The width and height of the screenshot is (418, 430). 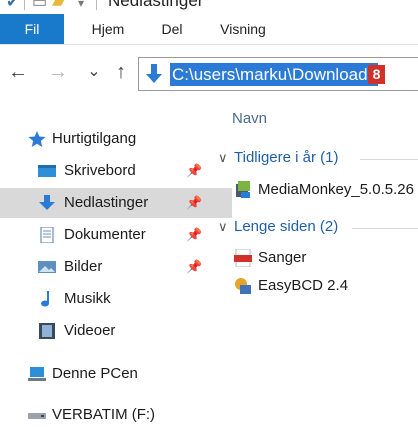 I want to click on tab-del: Del, so click(x=172, y=29).